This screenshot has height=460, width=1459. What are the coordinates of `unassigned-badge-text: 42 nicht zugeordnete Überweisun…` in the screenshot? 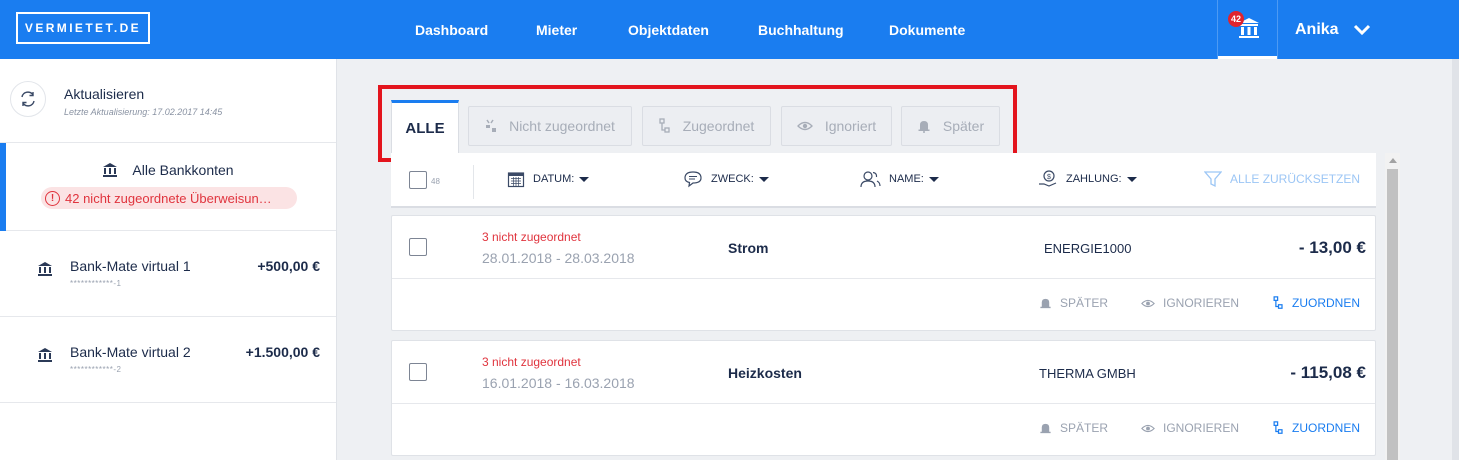 It's located at (168, 198).